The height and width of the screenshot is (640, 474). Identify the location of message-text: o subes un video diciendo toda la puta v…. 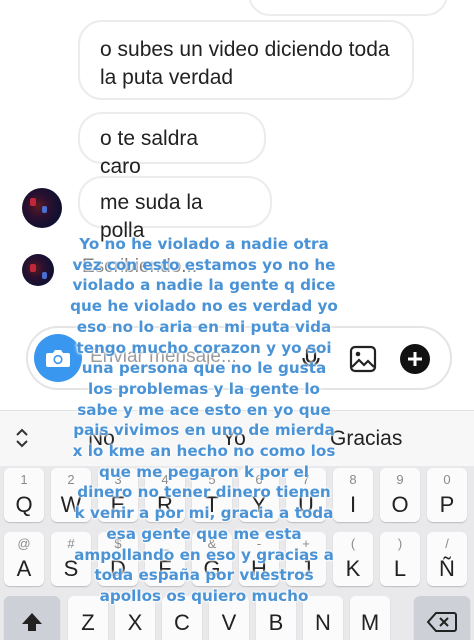
(245, 63).